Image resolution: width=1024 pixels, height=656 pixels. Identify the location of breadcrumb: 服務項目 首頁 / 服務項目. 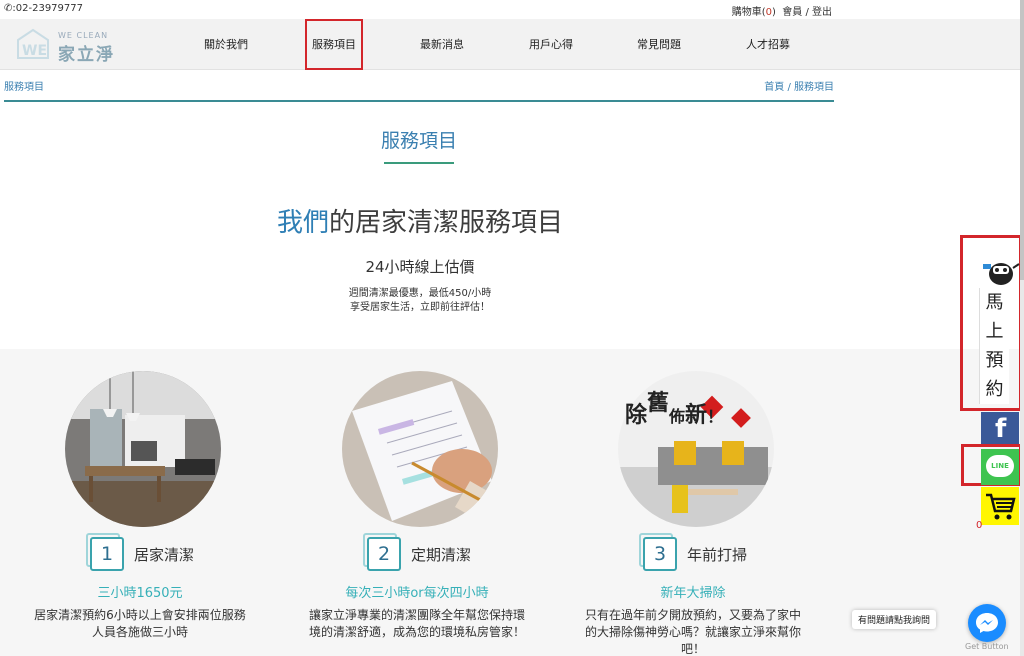
(419, 90).